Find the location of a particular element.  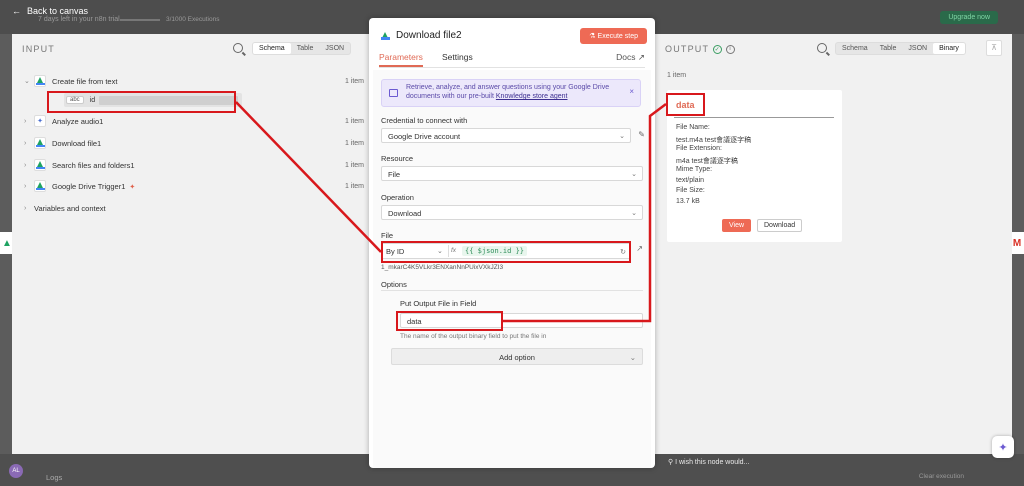

docs-link: Docs ↗ is located at coordinates (630, 57).